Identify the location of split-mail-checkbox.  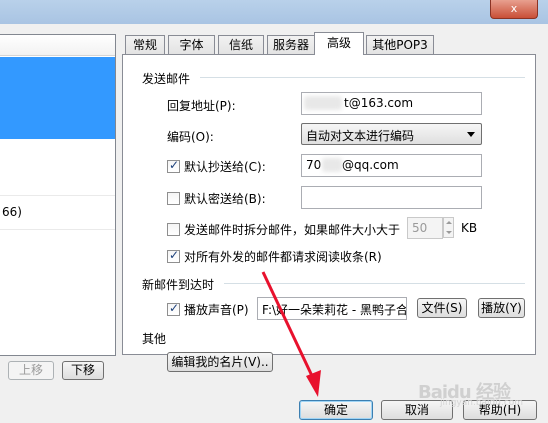
(173, 229).